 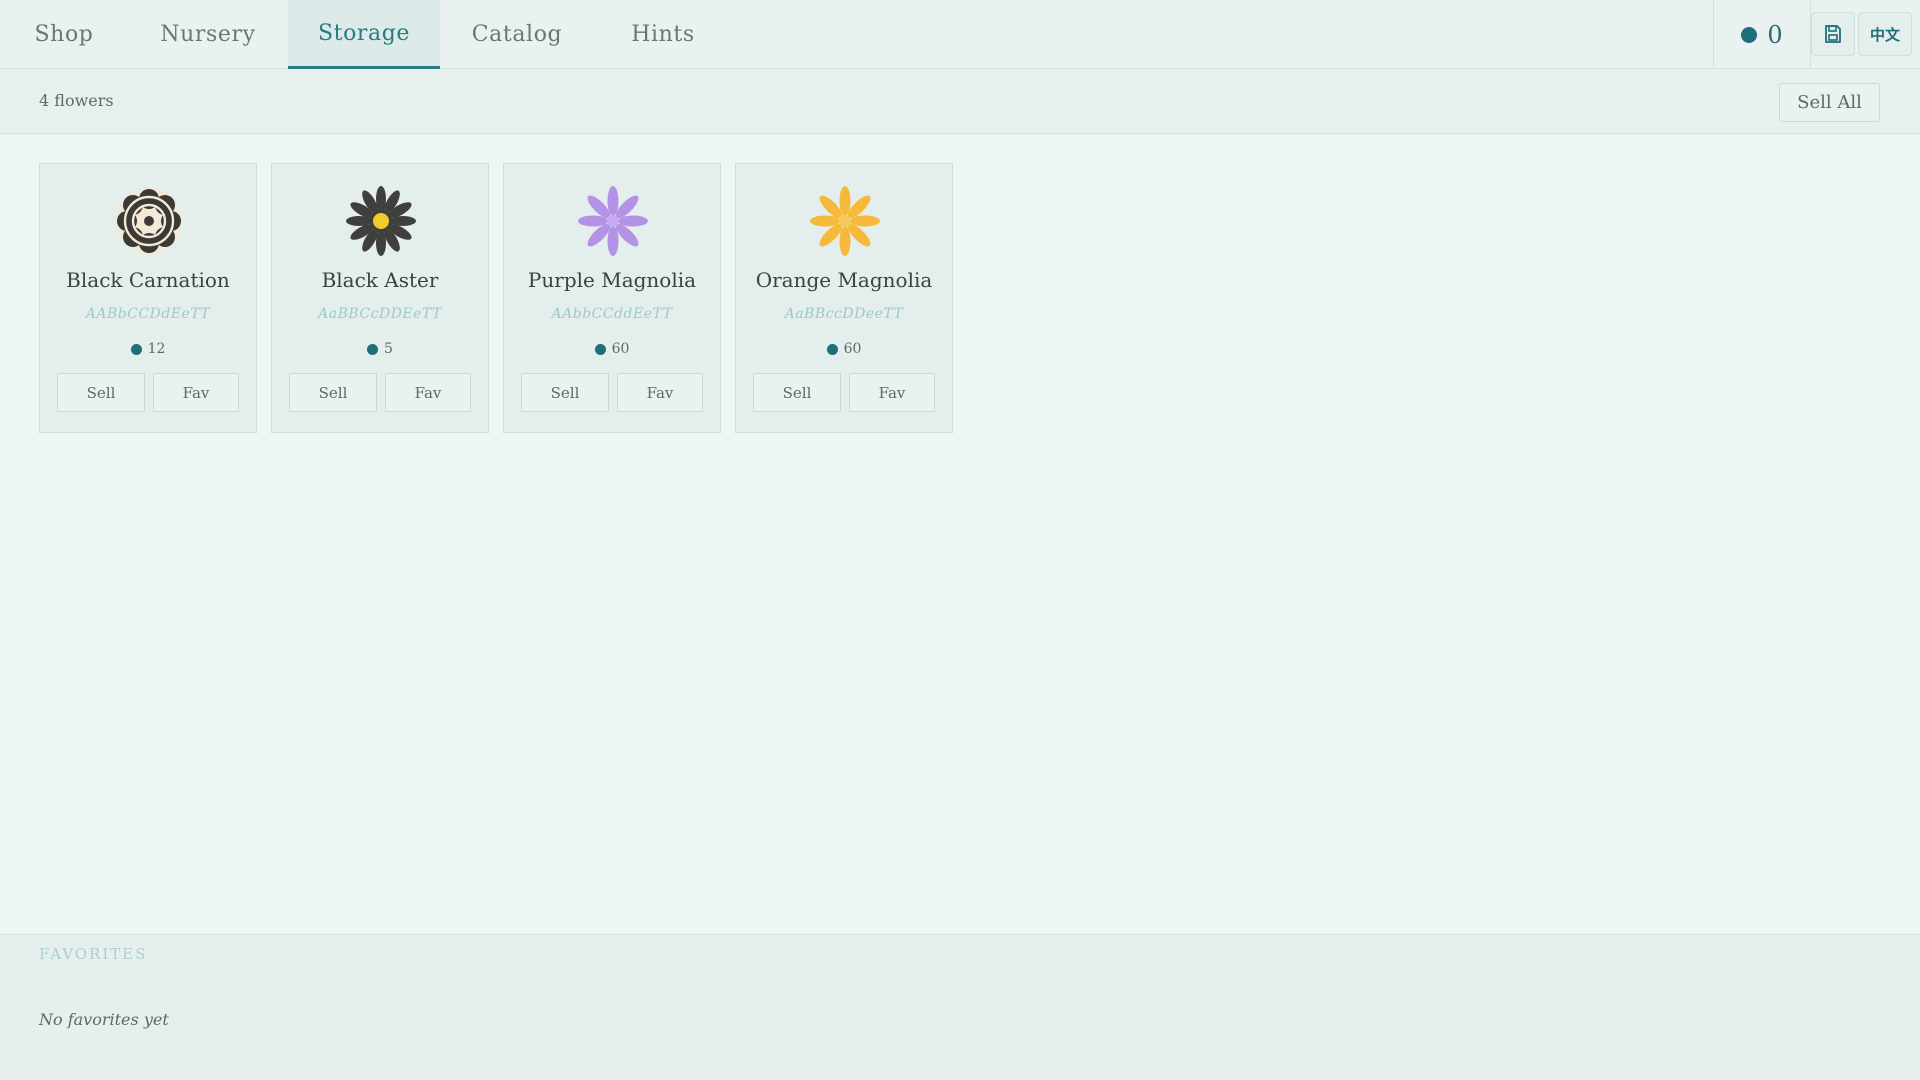 I want to click on flower-genes: AAbbCCddEeTT, so click(x=612, y=314).